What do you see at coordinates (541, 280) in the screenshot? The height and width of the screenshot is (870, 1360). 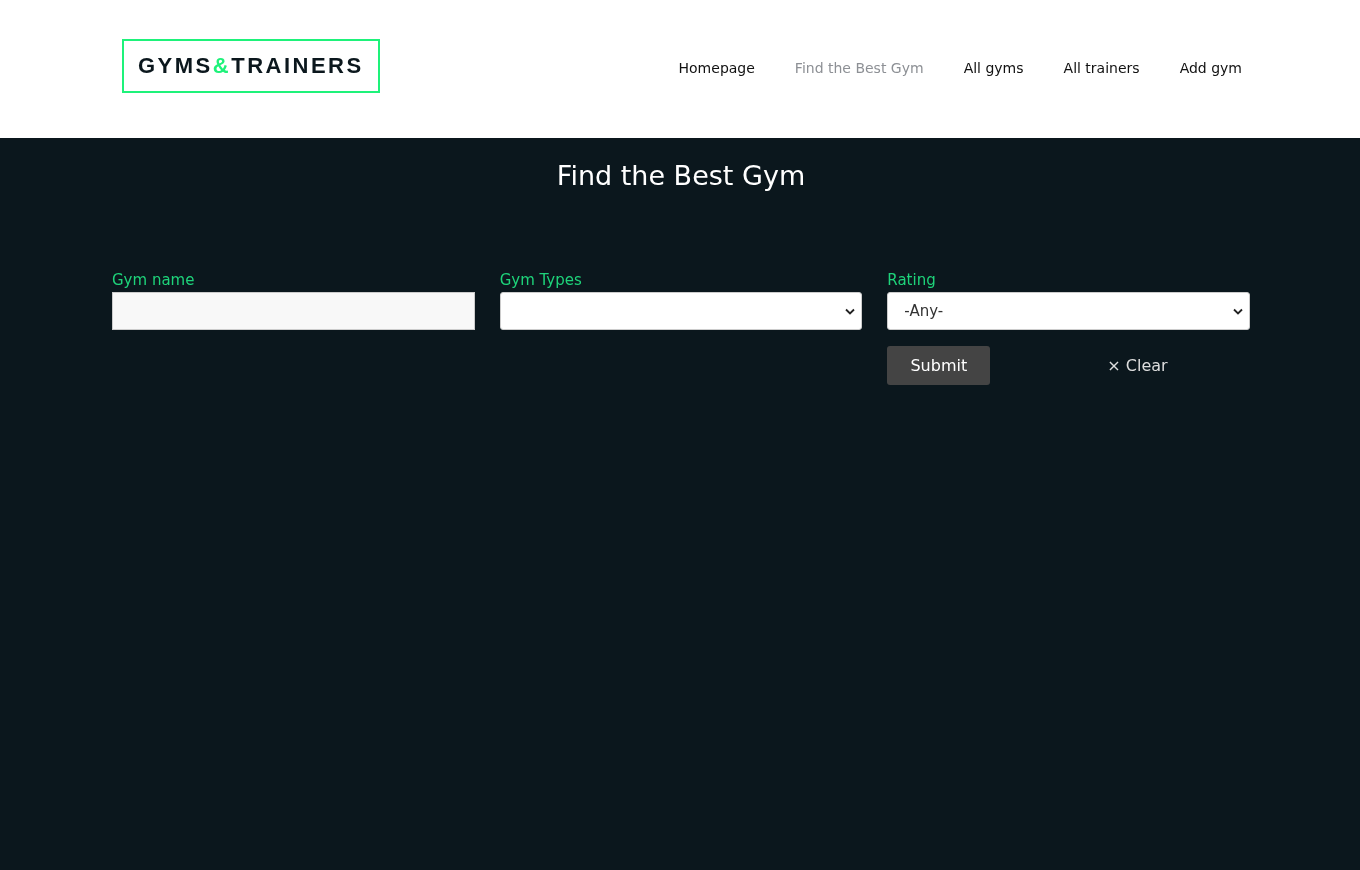 I see `field-label: Gym Types` at bounding box center [541, 280].